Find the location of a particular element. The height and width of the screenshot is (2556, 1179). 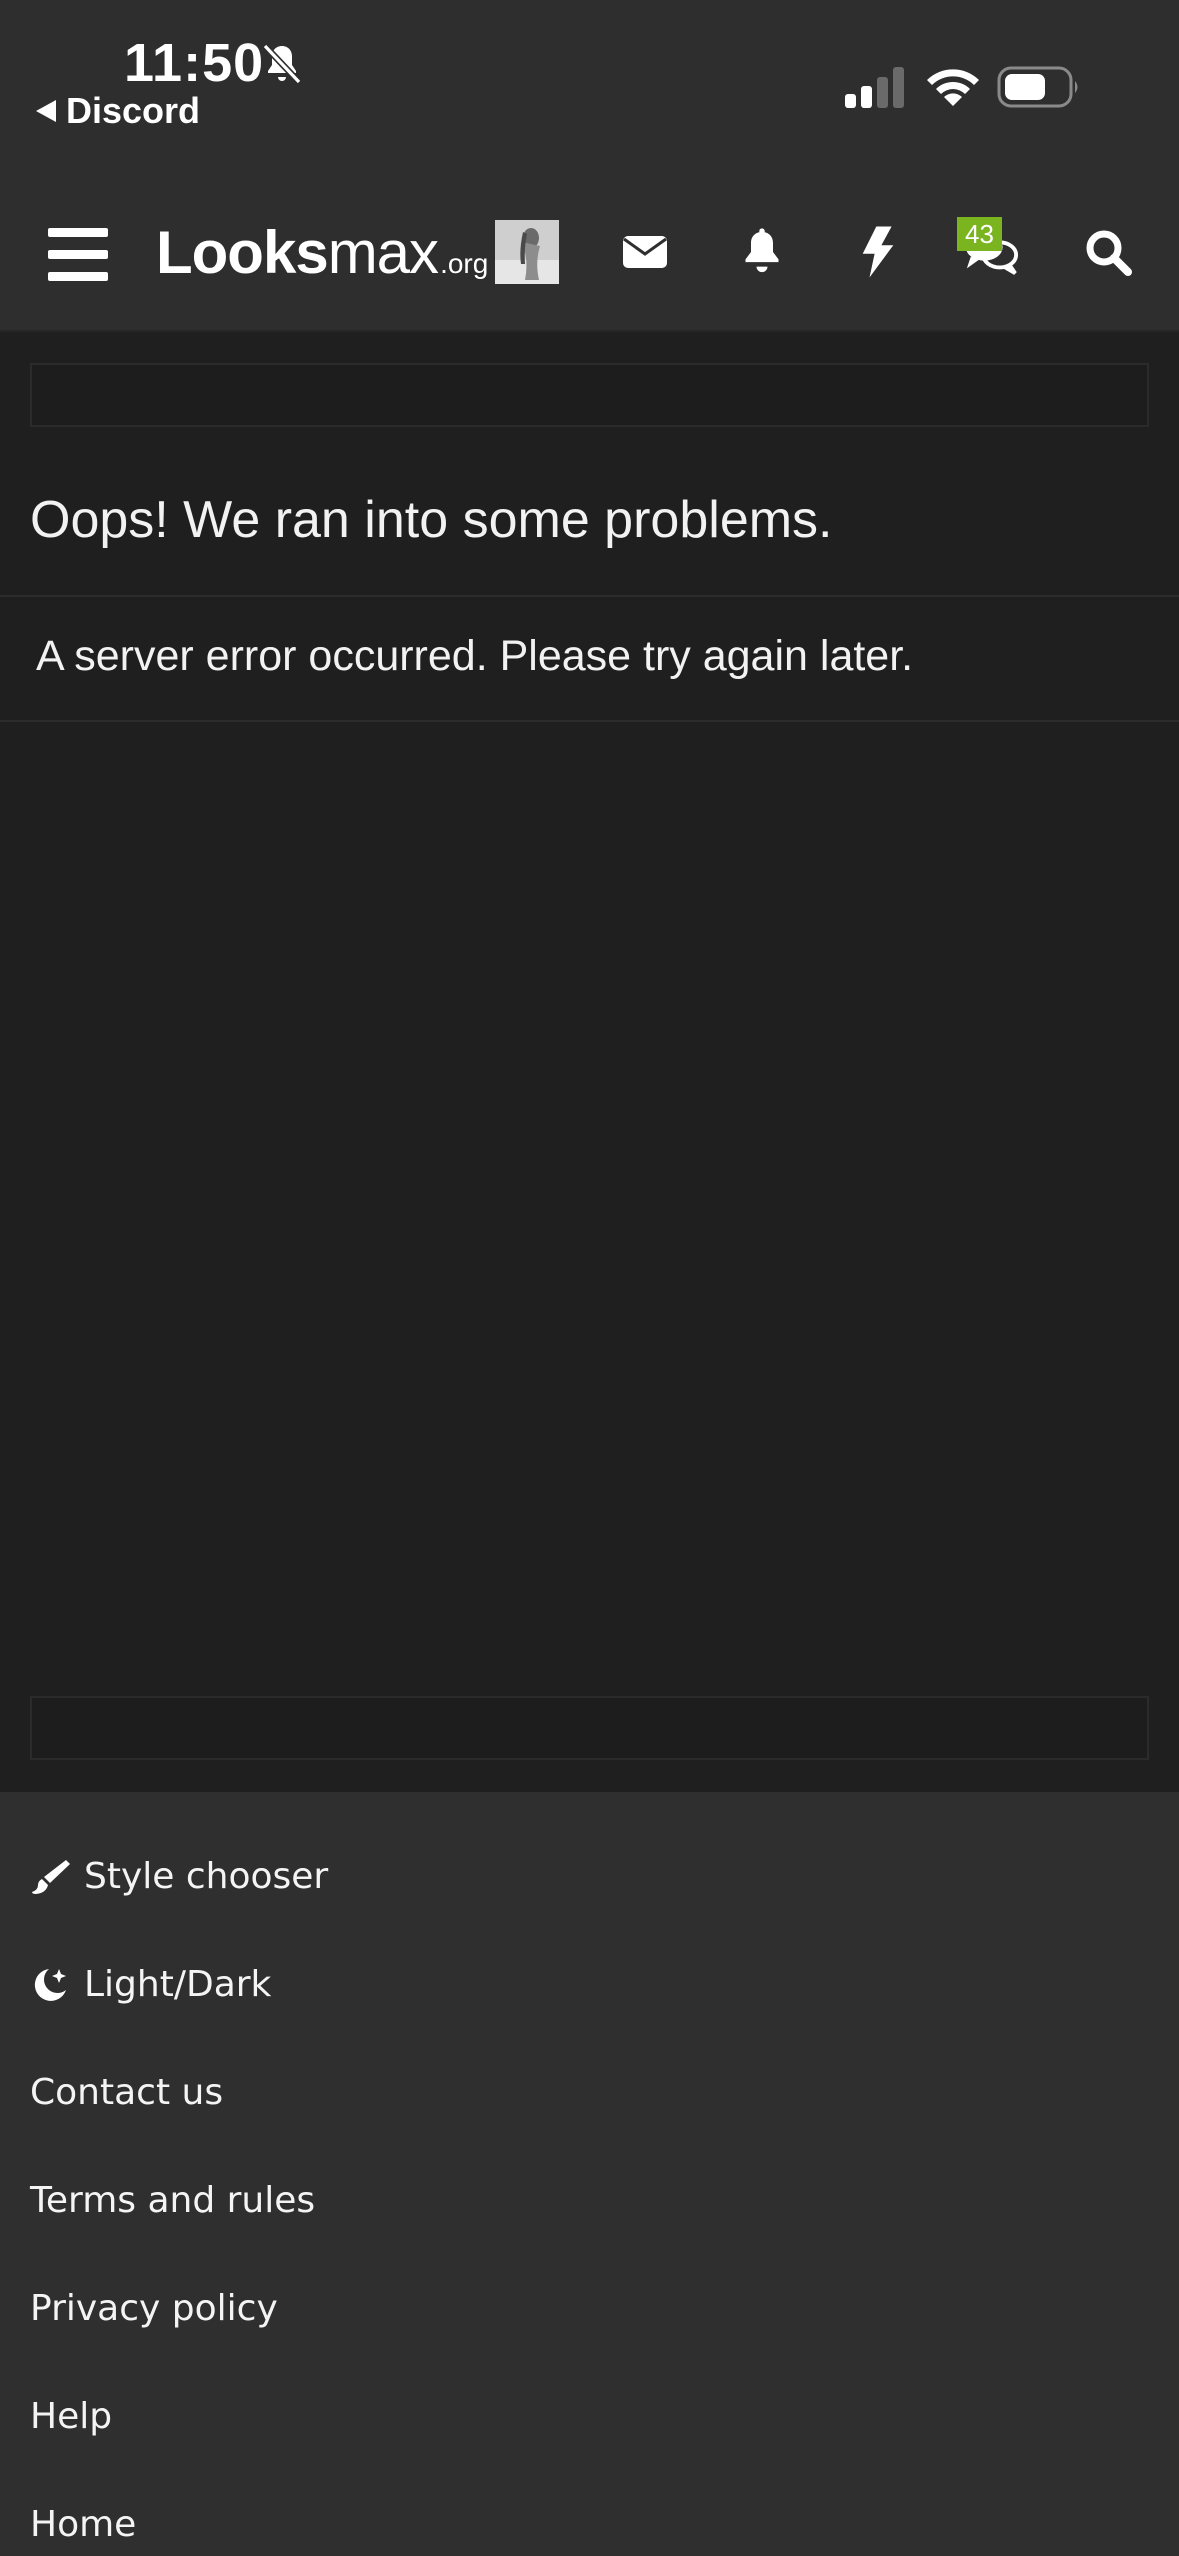

search-icon is located at coordinates (1108, 252).